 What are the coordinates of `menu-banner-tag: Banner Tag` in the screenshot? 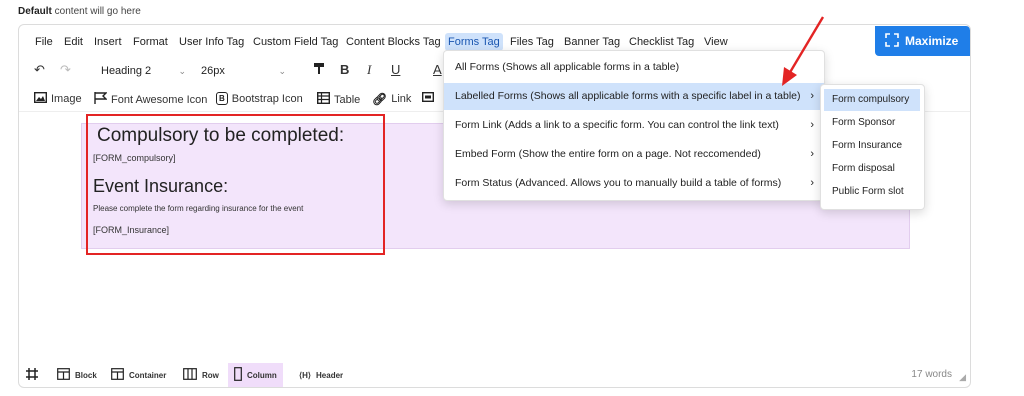 It's located at (592, 42).